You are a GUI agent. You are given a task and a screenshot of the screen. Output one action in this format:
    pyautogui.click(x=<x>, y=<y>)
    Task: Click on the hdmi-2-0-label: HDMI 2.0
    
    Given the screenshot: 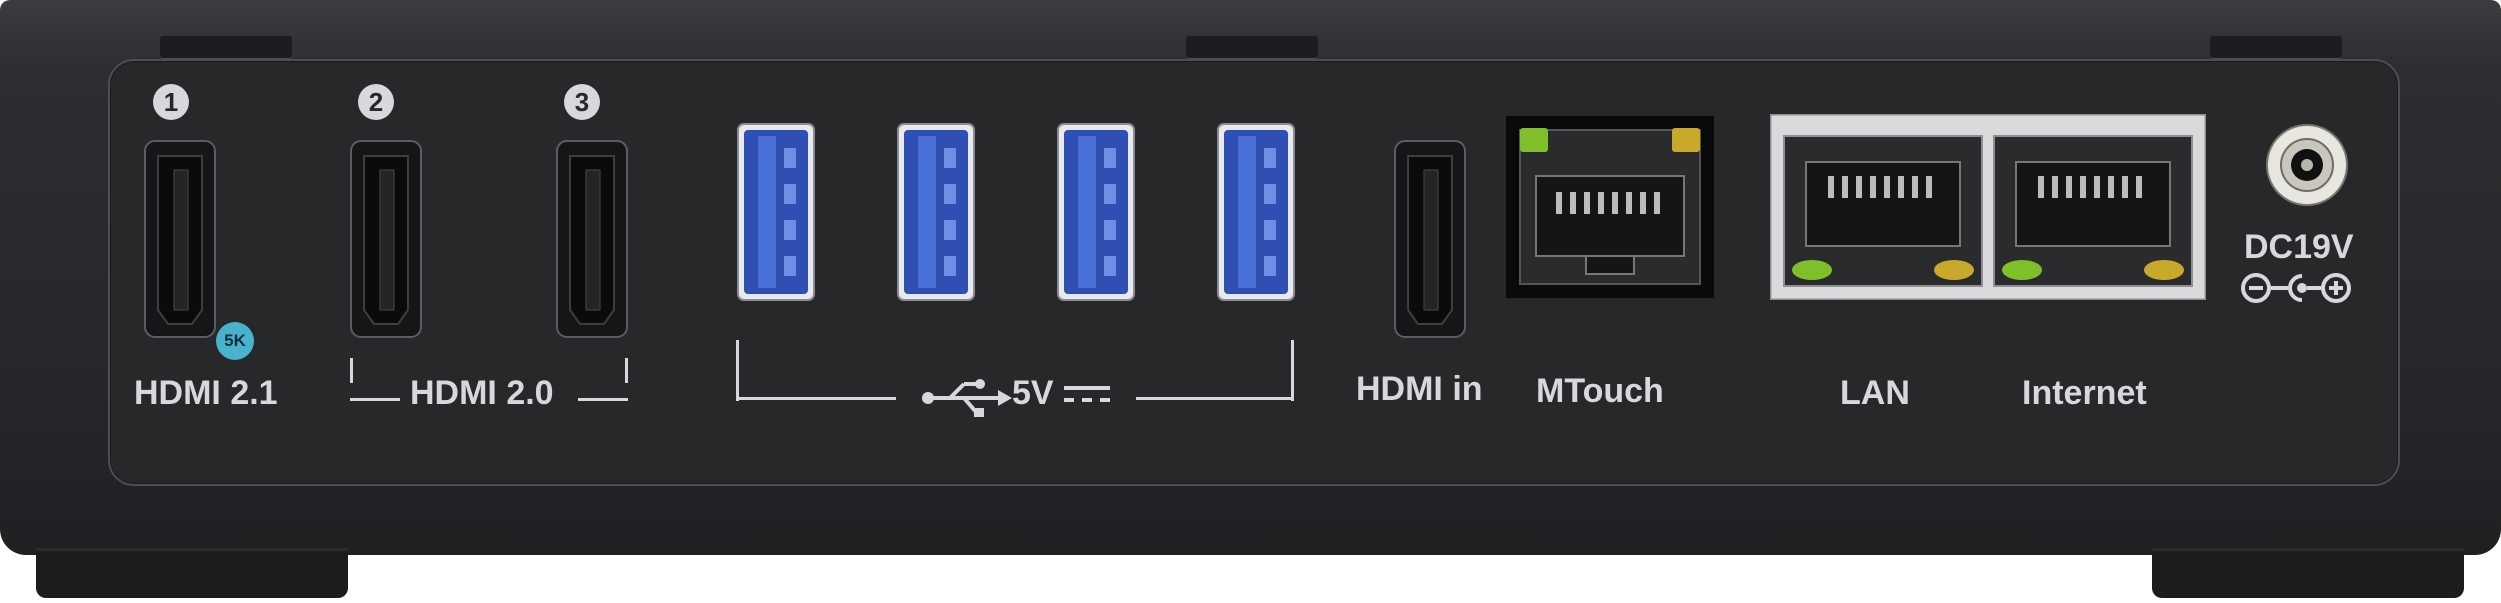 What is the action you would take?
    pyautogui.click(x=482, y=393)
    